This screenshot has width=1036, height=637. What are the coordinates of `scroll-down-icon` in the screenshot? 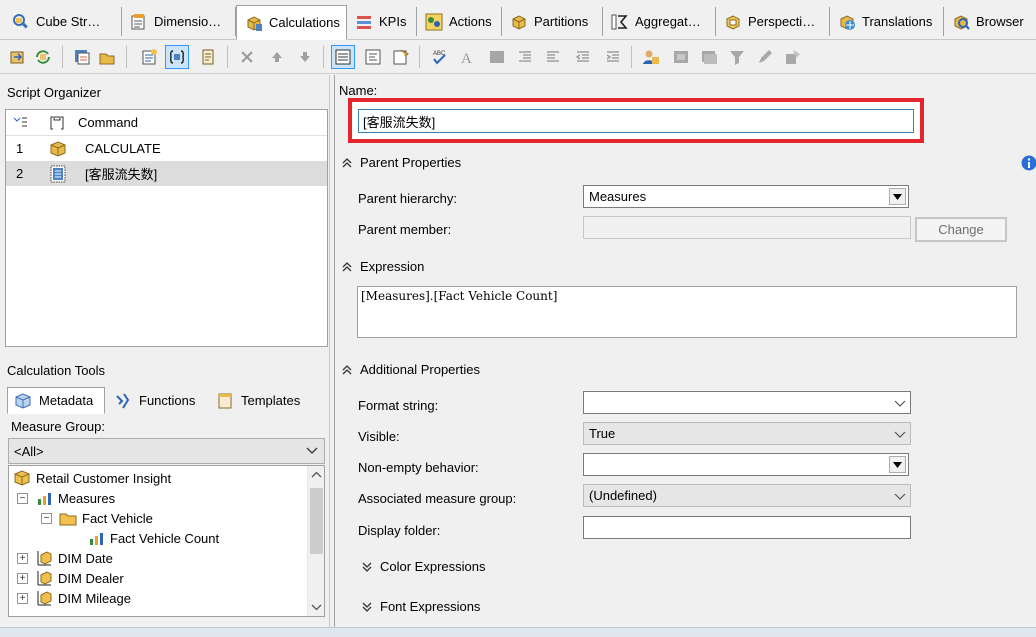 It's located at (316, 606).